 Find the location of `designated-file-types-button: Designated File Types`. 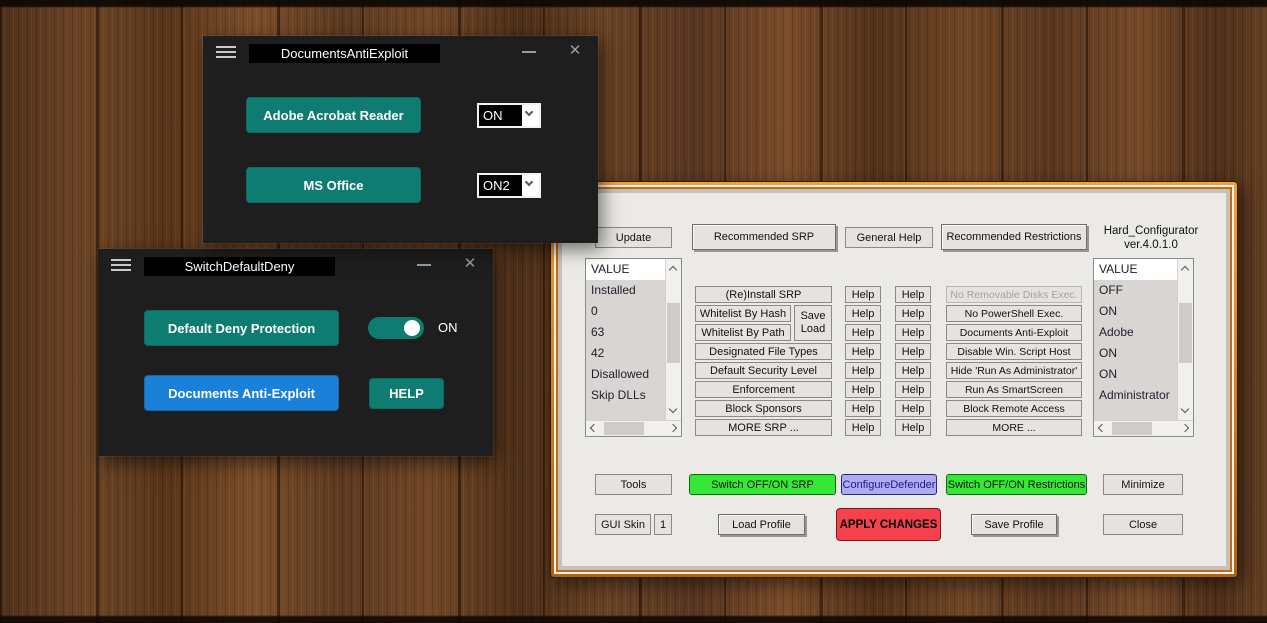

designated-file-types-button: Designated File Types is located at coordinates (763, 351).